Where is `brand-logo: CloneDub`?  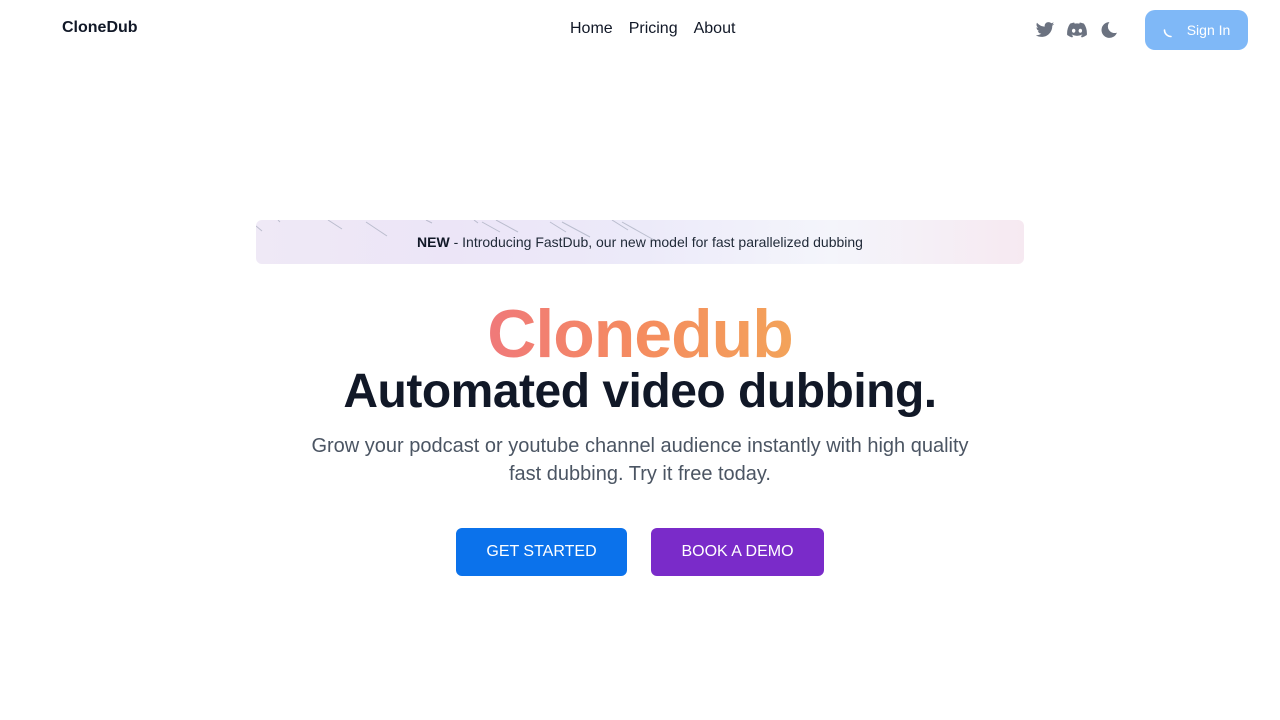 brand-logo: CloneDub is located at coordinates (100, 28).